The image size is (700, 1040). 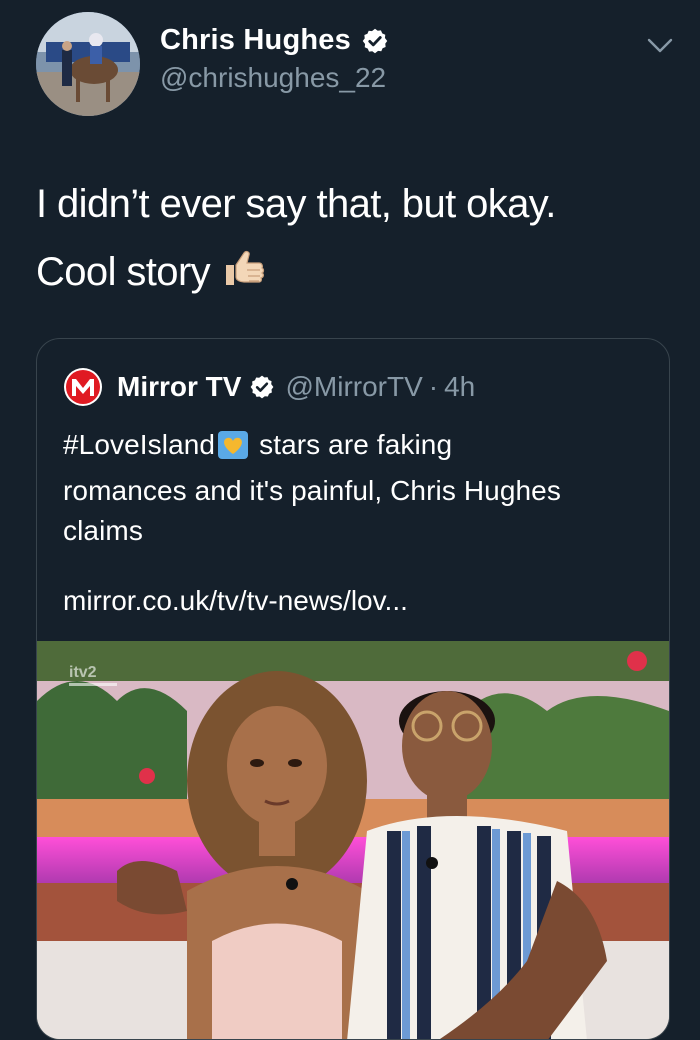 I want to click on avatar-image, so click(x=88, y=64).